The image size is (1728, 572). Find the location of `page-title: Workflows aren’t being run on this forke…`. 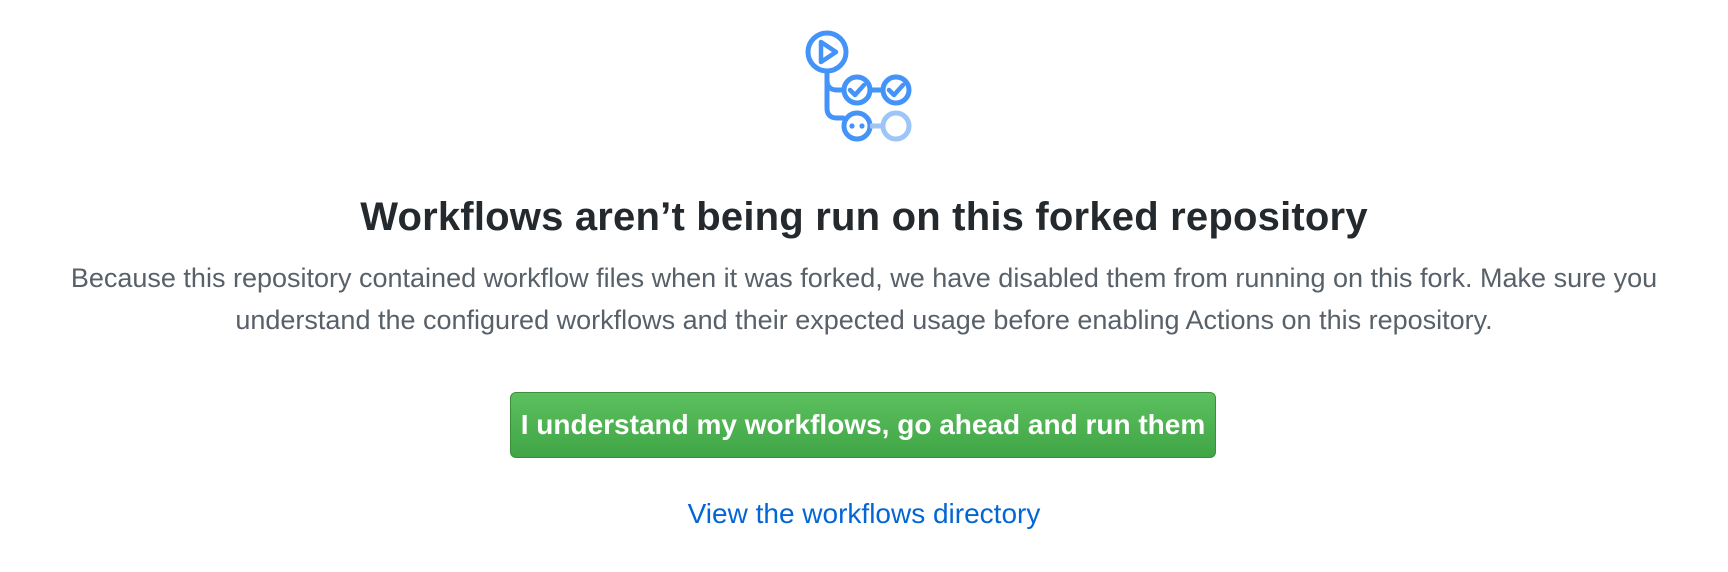

page-title: Workflows aren’t being run on this forke… is located at coordinates (864, 217).